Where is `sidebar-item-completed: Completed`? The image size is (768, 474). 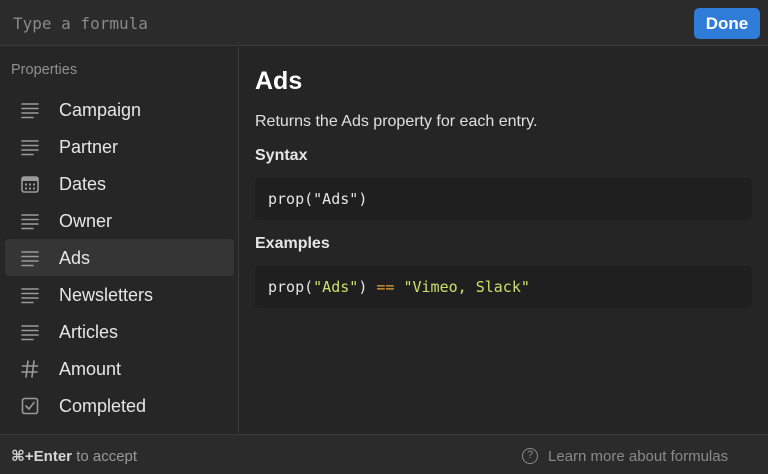
sidebar-item-completed: Completed is located at coordinates (119, 405).